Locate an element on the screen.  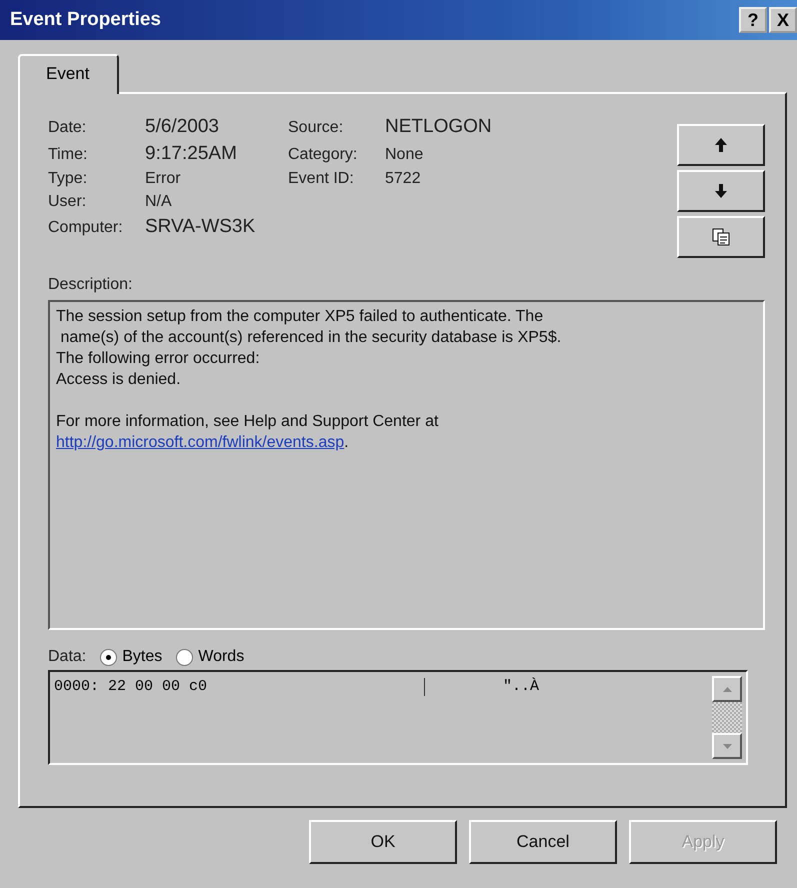
copy-icon is located at coordinates (721, 237).